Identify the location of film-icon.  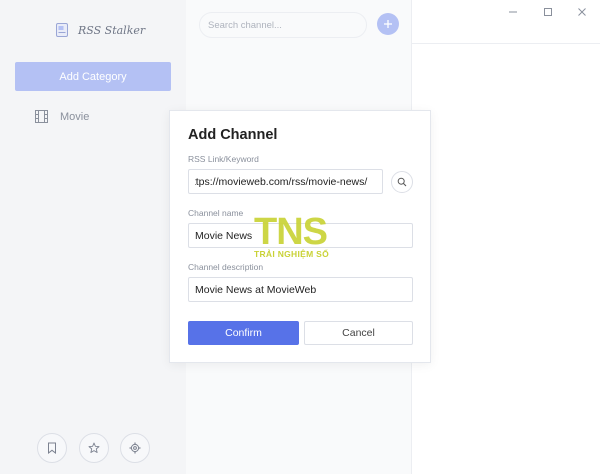
(41, 116).